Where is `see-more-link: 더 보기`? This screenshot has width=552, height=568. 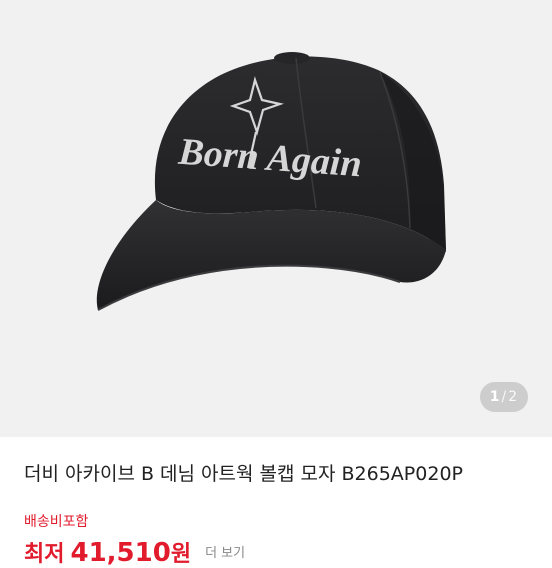 see-more-link: 더 보기 is located at coordinates (225, 553).